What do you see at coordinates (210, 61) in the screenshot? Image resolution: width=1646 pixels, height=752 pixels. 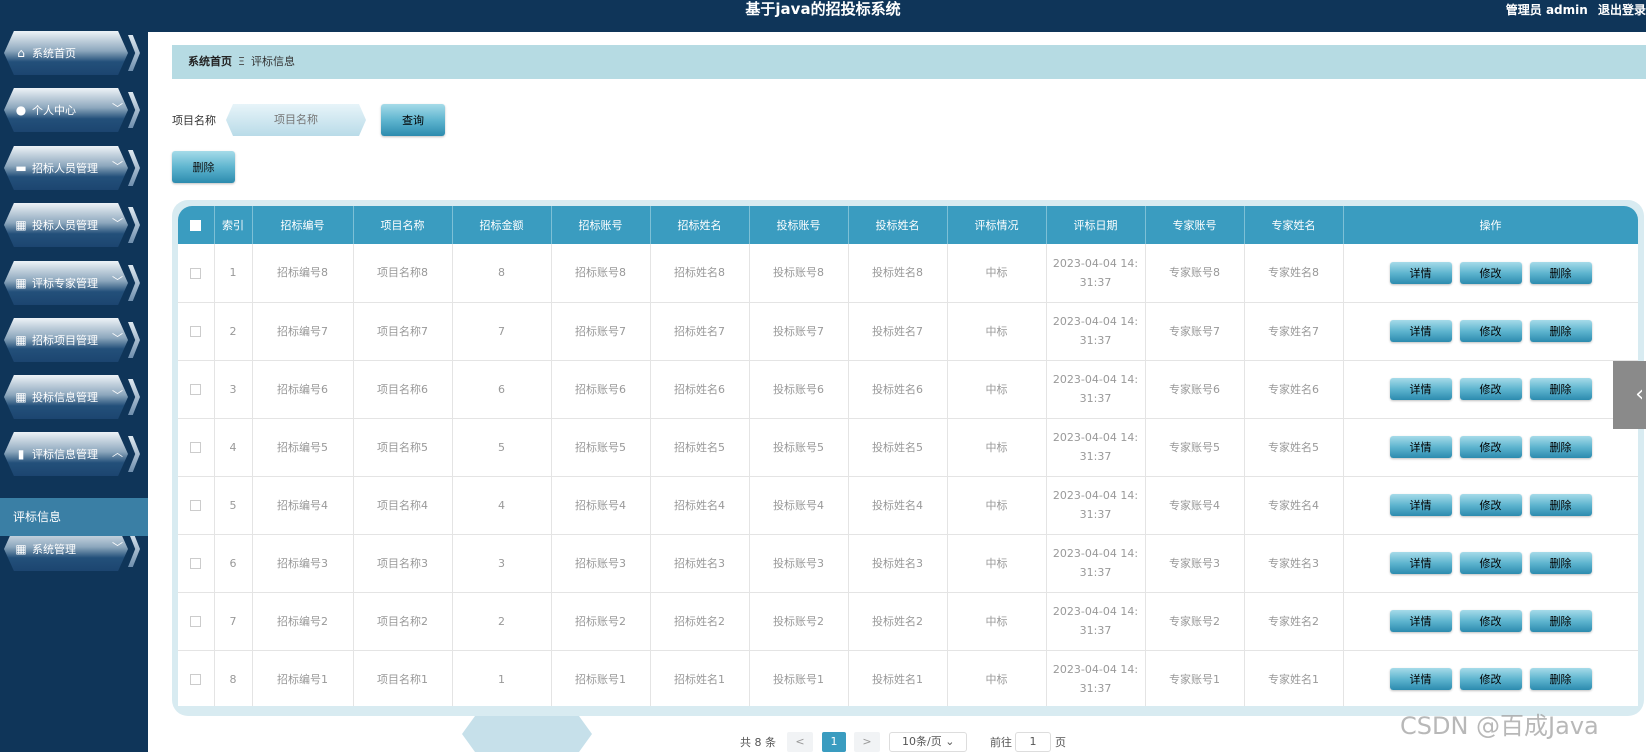 I see `breadcrumb-home: 系统首页` at bounding box center [210, 61].